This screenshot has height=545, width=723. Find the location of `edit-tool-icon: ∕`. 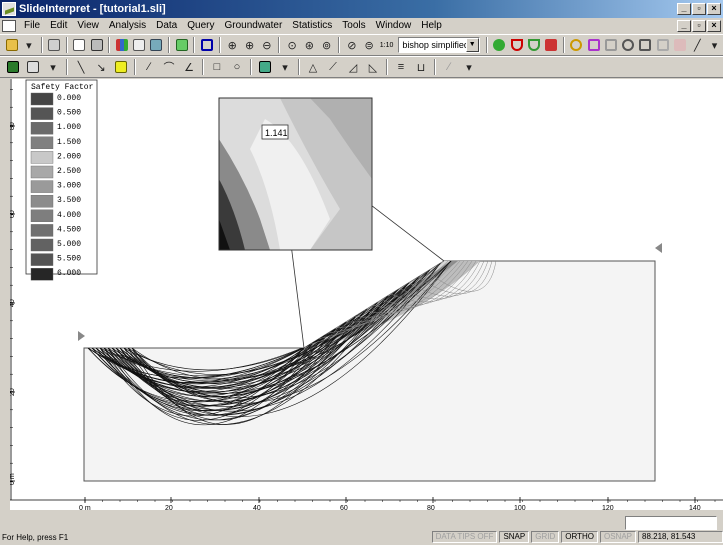

edit-tool-icon: ∕ is located at coordinates (449, 67).